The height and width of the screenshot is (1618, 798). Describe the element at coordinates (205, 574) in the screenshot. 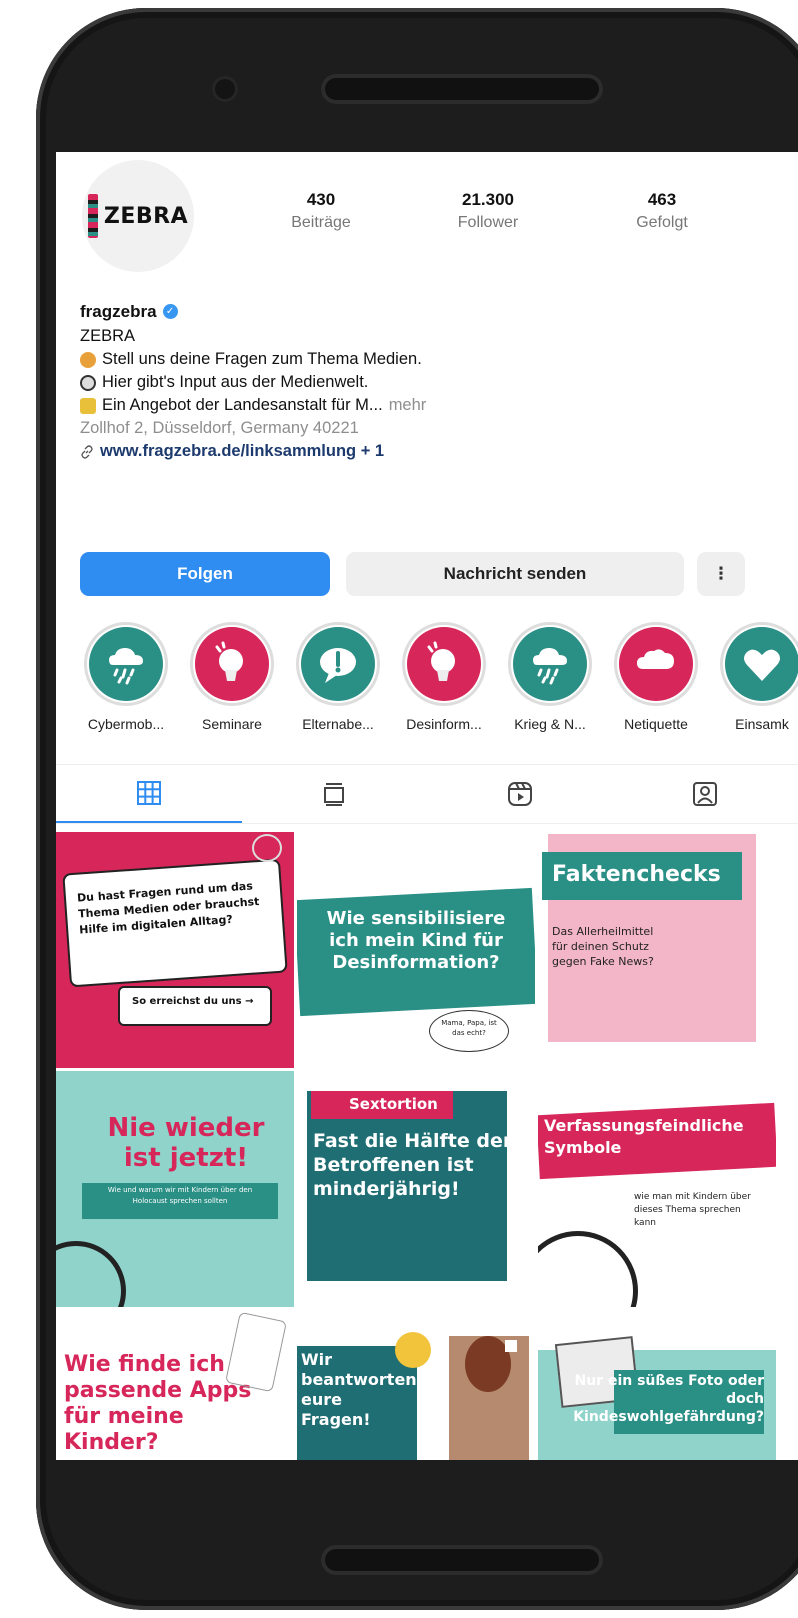

I see `follow-button: Folgen` at that location.